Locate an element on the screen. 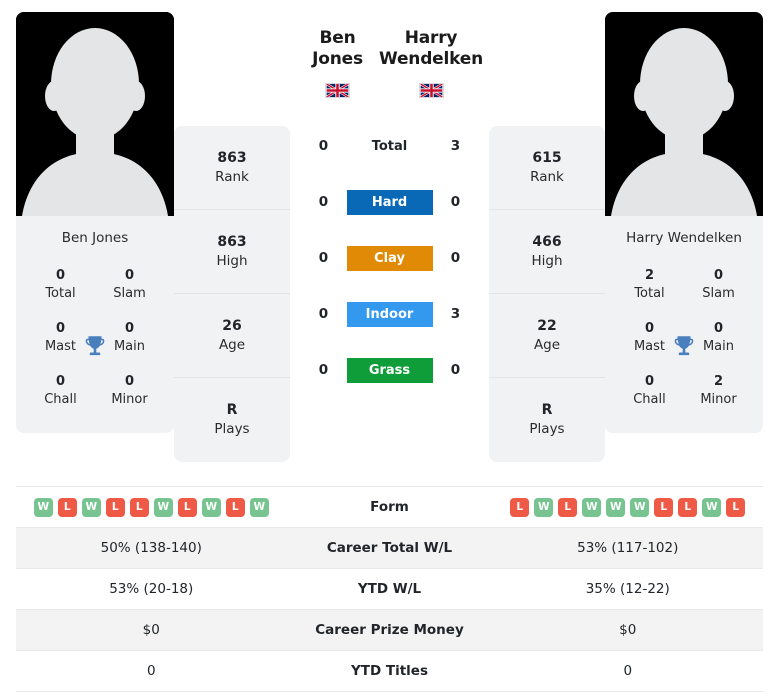 This screenshot has width=779, height=699. form-strip-left: WLWLLWLWLW is located at coordinates (151, 507).